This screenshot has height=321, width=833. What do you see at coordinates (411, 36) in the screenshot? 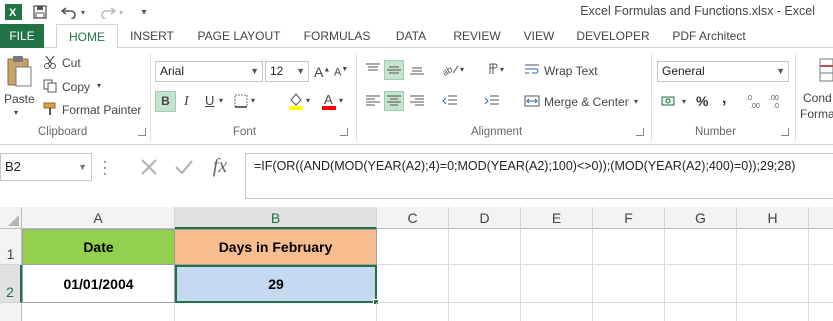
I see `tab-data: DATA` at bounding box center [411, 36].